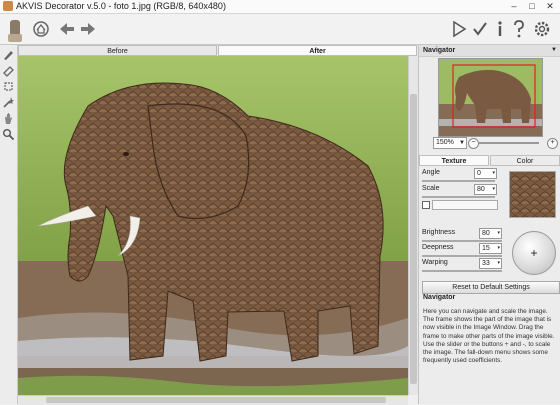  Describe the element at coordinates (67, 29) in the screenshot. I see `undo-icon` at that location.